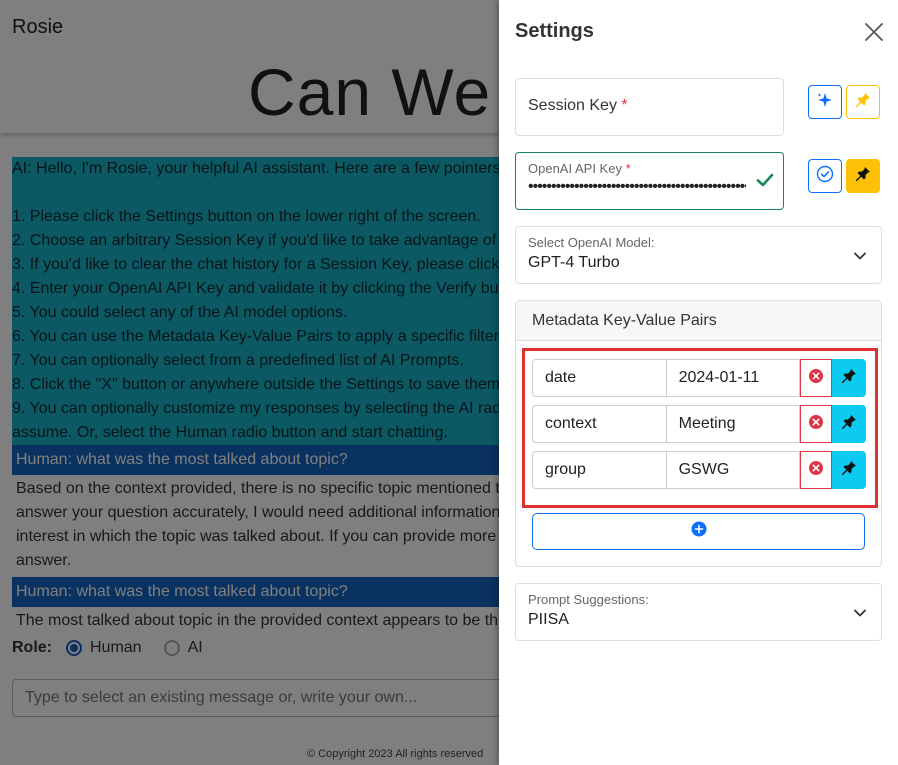  I want to click on metadata-key-input: group, so click(599, 470).